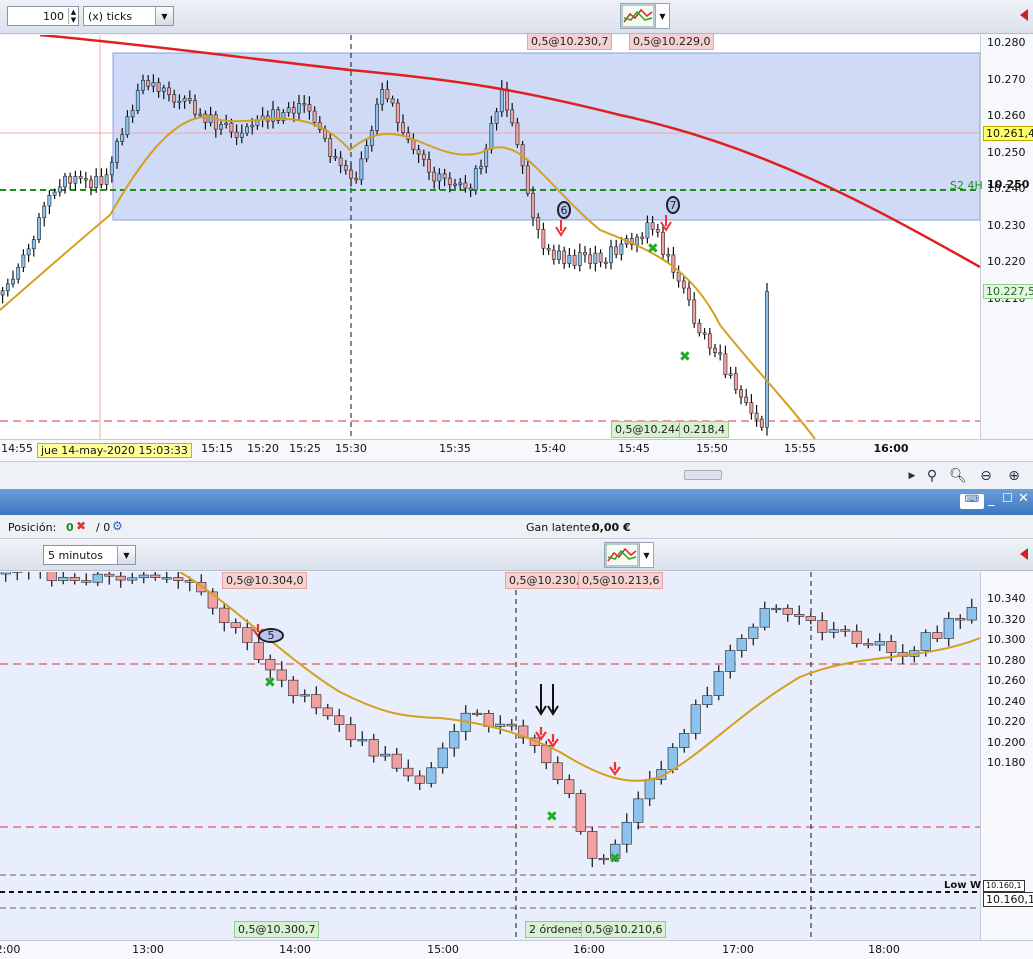  Describe the element at coordinates (117, 526) in the screenshot. I see `gear-icon: ⚙` at that location.